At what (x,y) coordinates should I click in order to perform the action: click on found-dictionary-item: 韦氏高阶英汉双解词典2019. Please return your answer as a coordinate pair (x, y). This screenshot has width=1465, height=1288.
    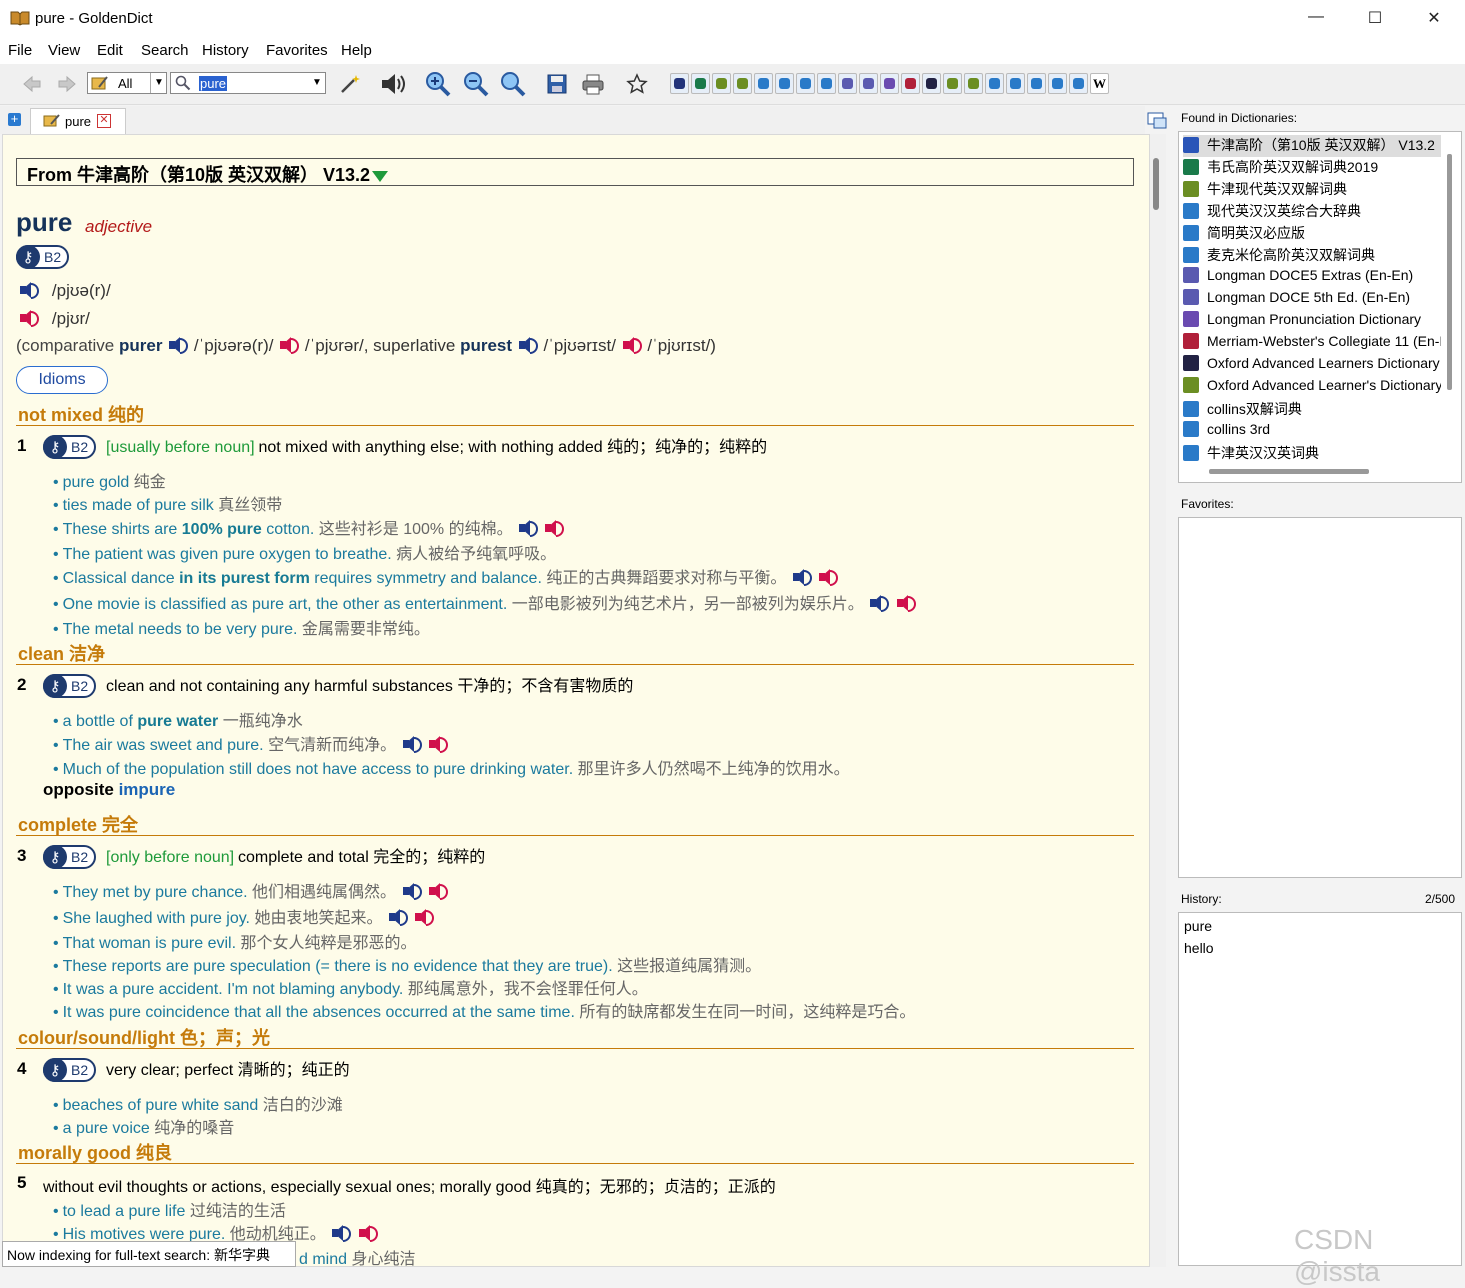
    Looking at the image, I should click on (1312, 168).